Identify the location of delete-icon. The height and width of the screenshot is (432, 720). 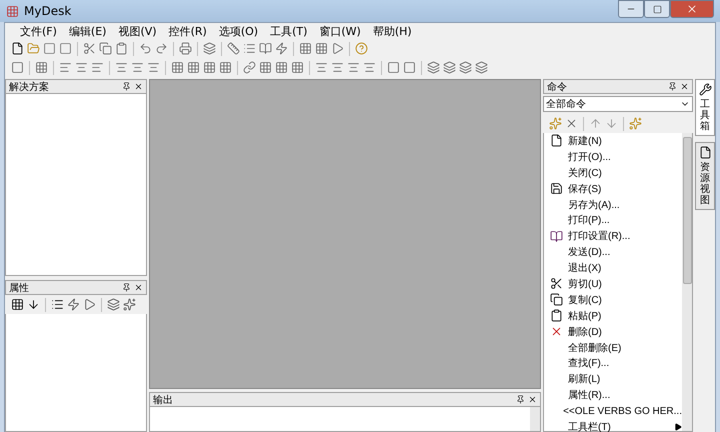
(571, 123).